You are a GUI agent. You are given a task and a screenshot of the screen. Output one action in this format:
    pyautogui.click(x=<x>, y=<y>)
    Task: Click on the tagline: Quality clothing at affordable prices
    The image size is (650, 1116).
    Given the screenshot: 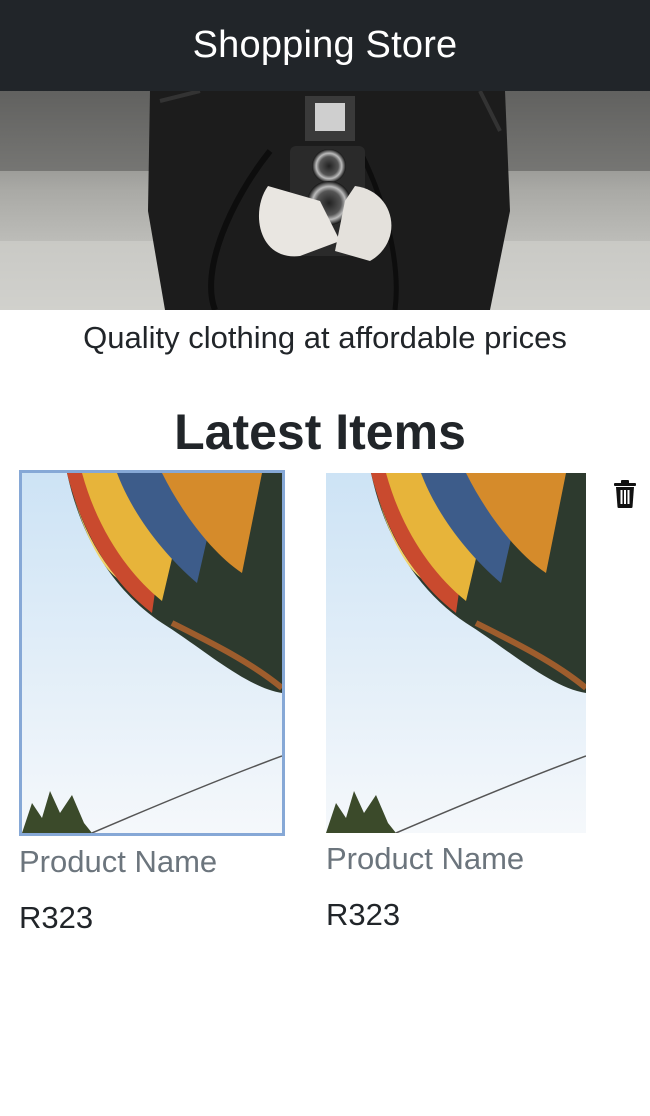 What is the action you would take?
    pyautogui.click(x=325, y=337)
    